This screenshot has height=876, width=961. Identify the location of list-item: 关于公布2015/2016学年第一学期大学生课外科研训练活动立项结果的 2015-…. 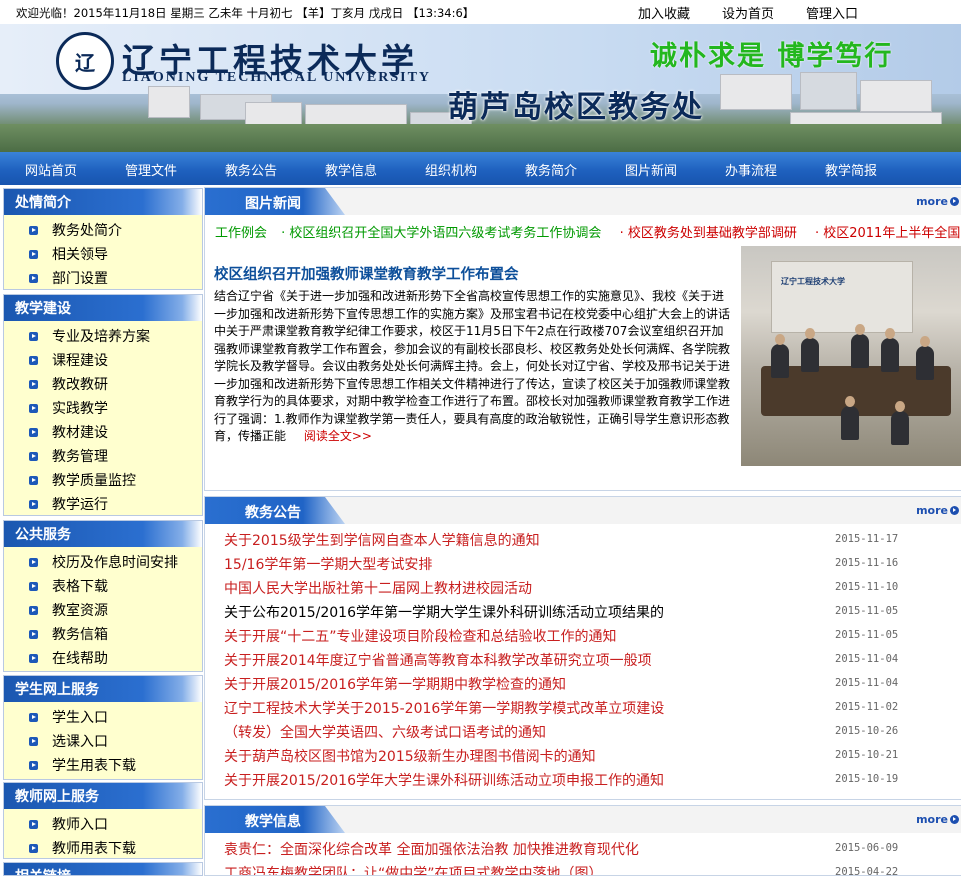
(583, 611).